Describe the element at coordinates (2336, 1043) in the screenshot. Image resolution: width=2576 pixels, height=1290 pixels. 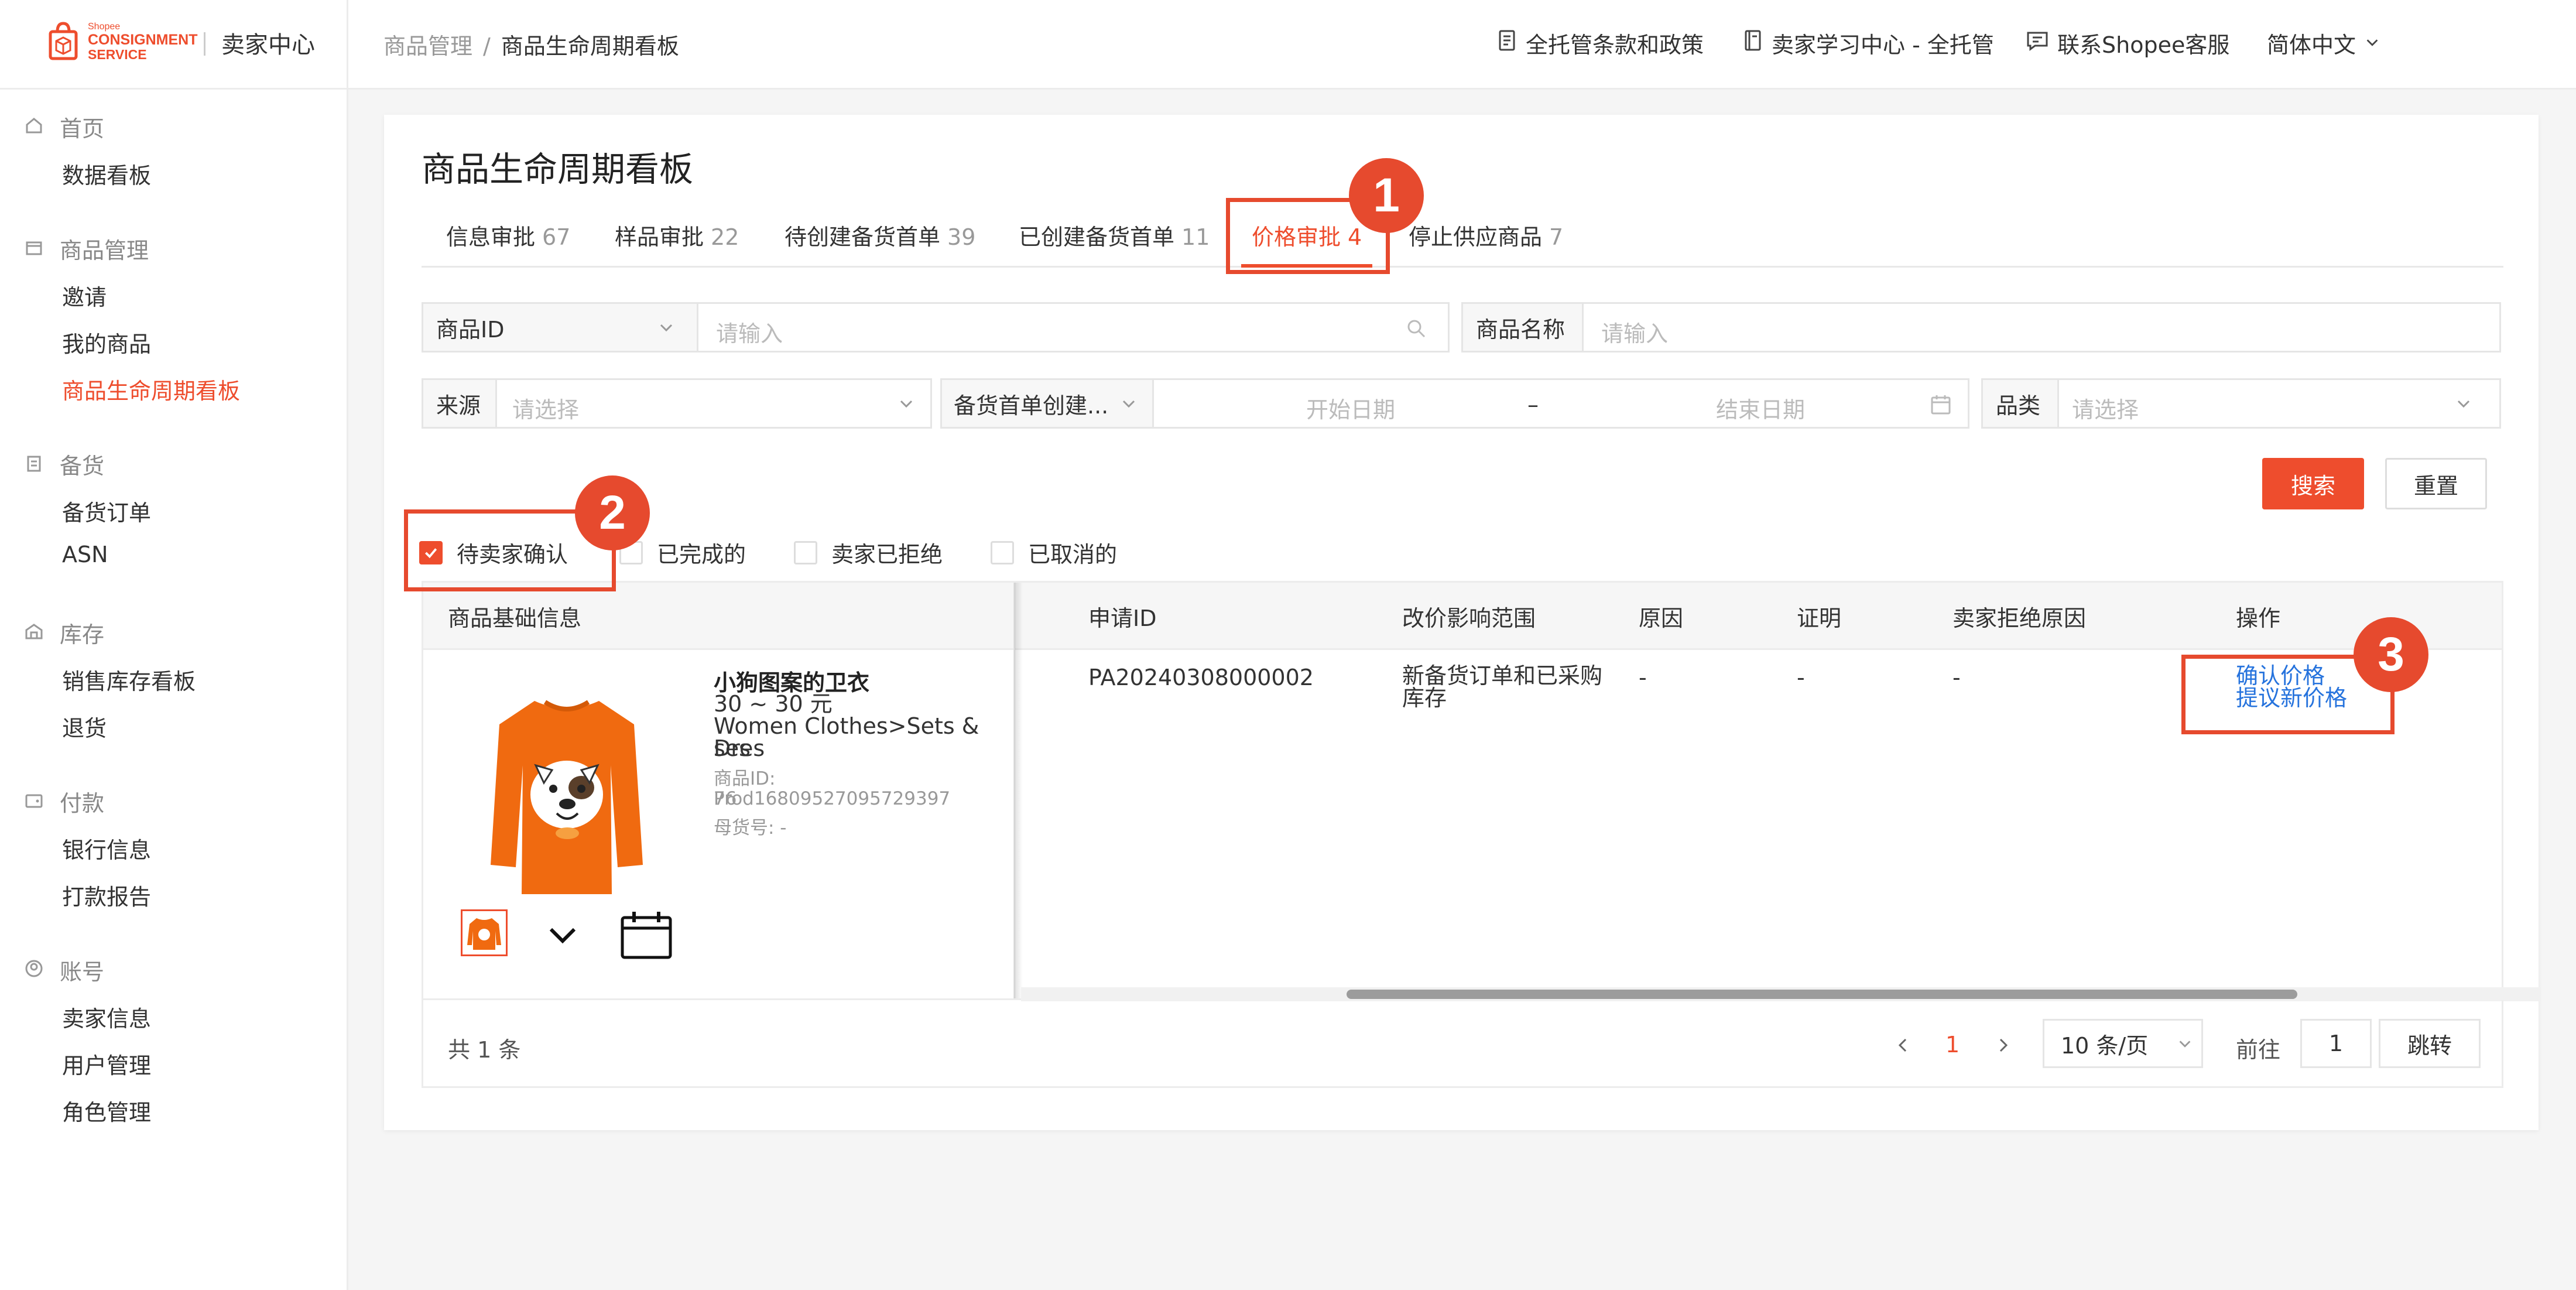
I see `goto-page-input: 1` at that location.